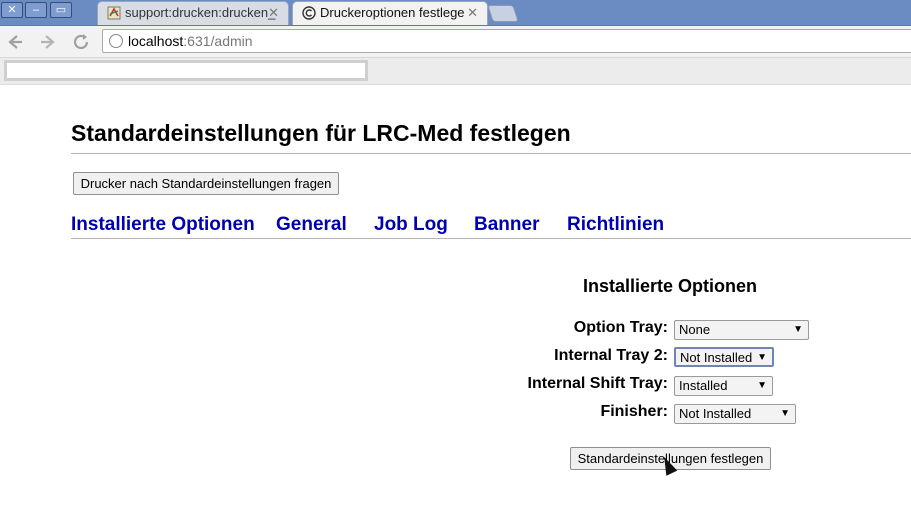 The image size is (911, 516). Describe the element at coordinates (186, 70) in the screenshot. I see `bookmark-placeholder` at that location.